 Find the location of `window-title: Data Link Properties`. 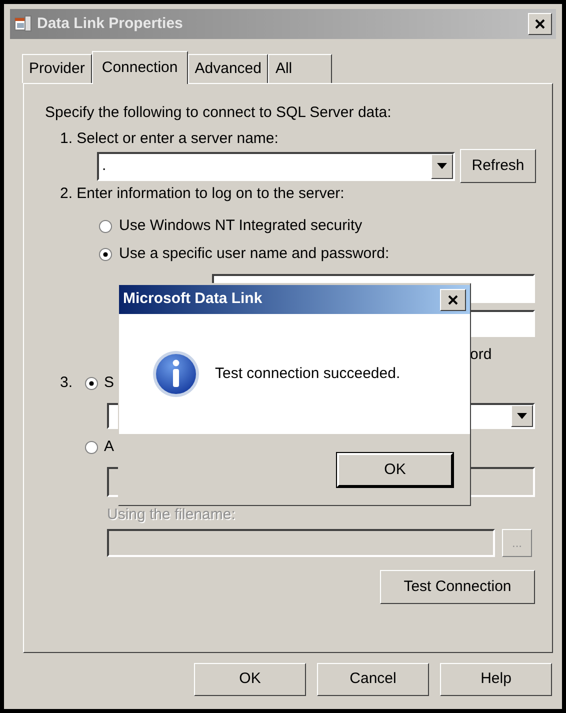

window-title: Data Link Properties is located at coordinates (110, 24).